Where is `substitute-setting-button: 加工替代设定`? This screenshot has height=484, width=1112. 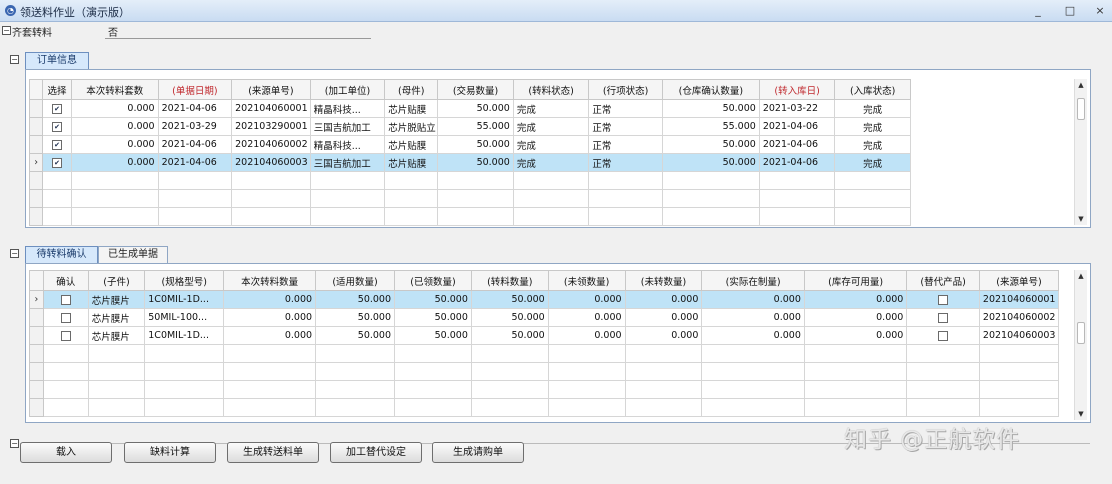 substitute-setting-button: 加工替代设定 is located at coordinates (376, 452).